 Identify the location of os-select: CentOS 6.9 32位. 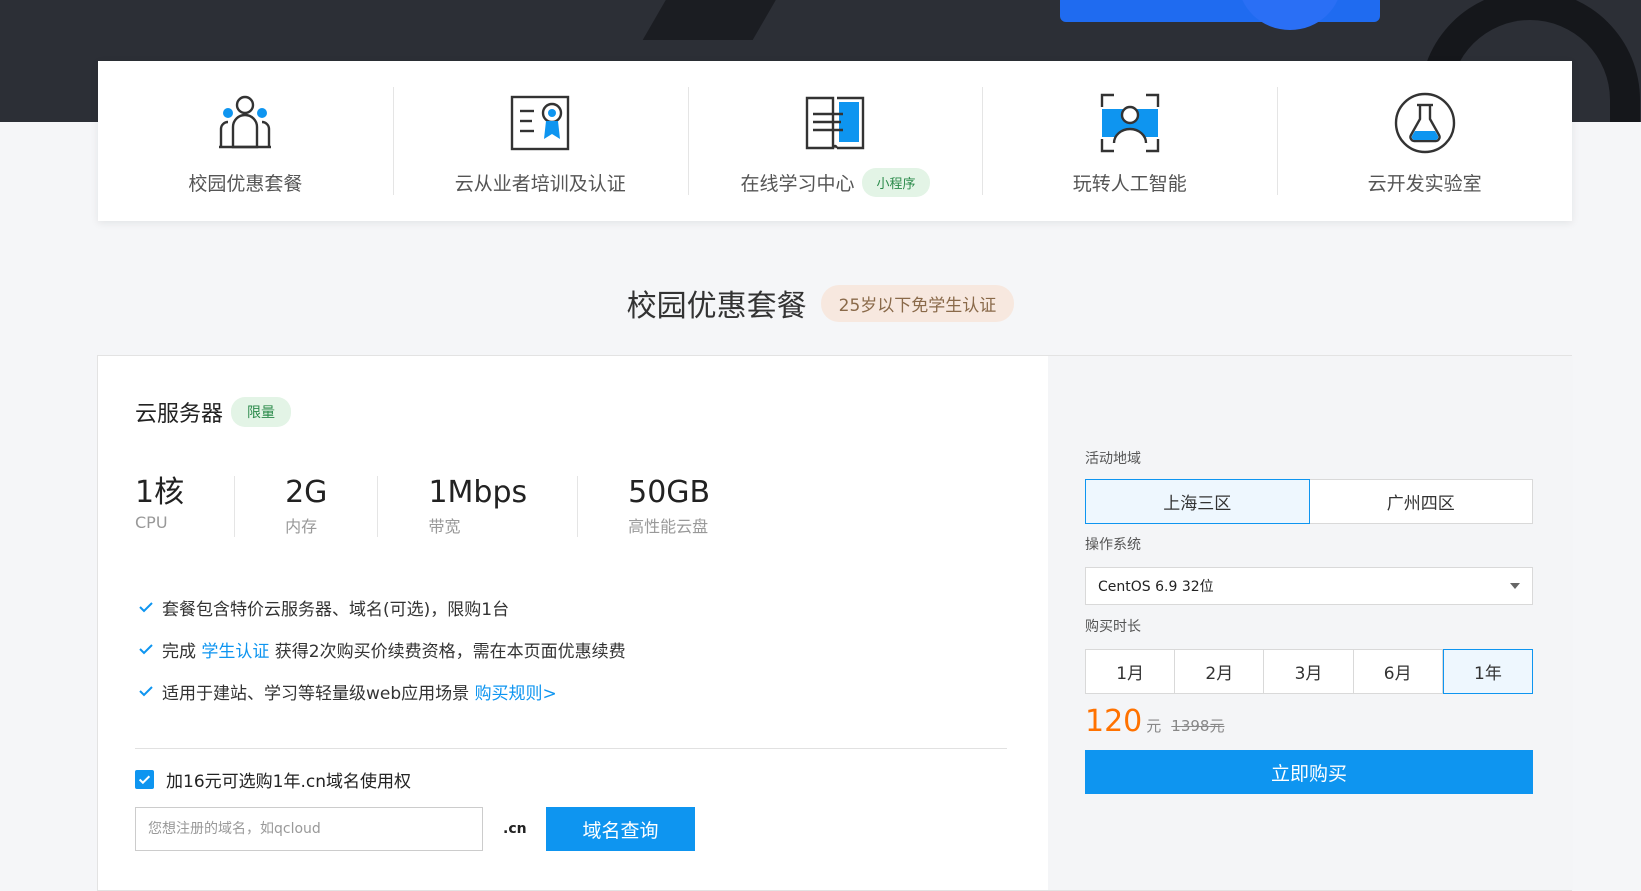
(1309, 586).